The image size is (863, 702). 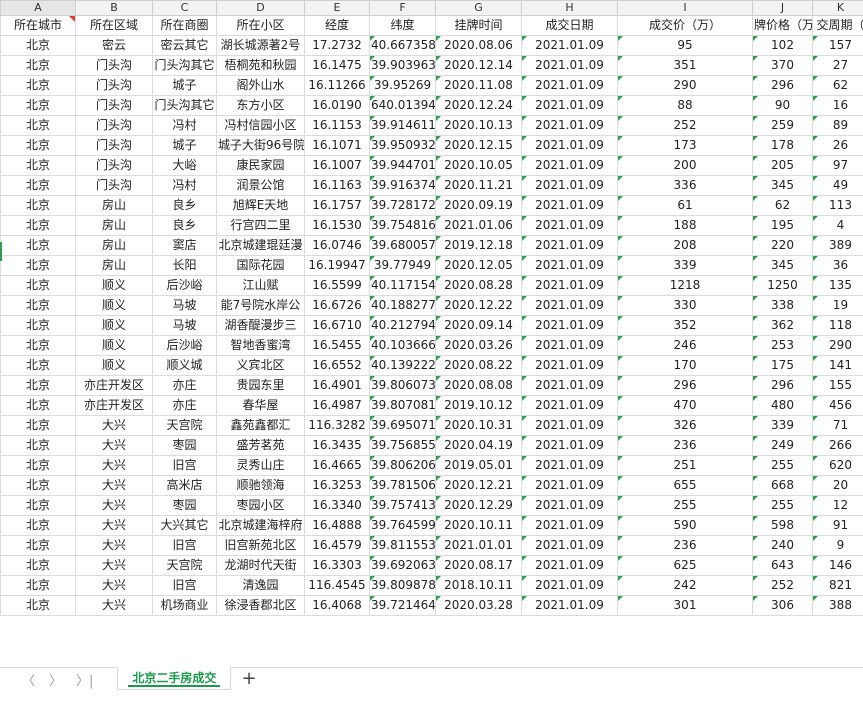 What do you see at coordinates (337, 106) in the screenshot?
I see `table-cell: 16.0190` at bounding box center [337, 106].